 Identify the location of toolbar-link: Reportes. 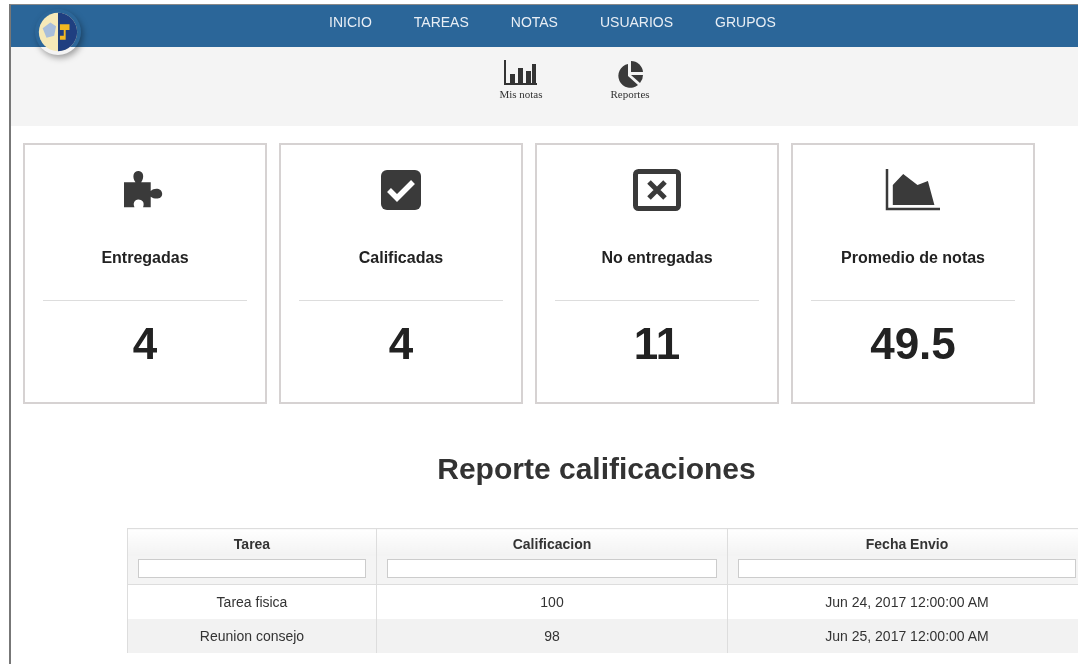
(630, 94).